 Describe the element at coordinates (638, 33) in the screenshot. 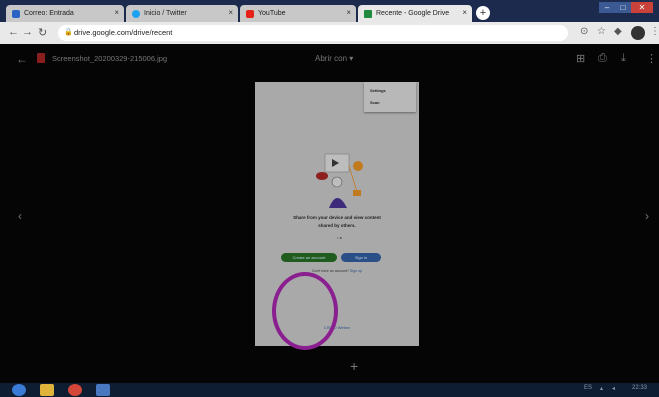

I see `profile-avatar` at that location.